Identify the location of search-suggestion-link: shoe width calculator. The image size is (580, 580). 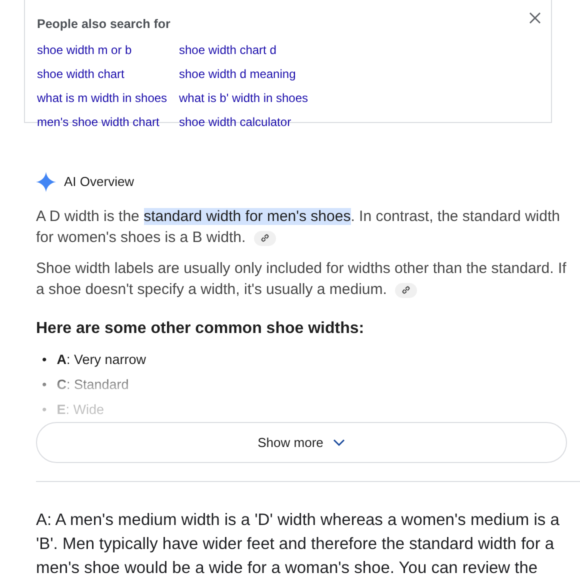
(235, 122).